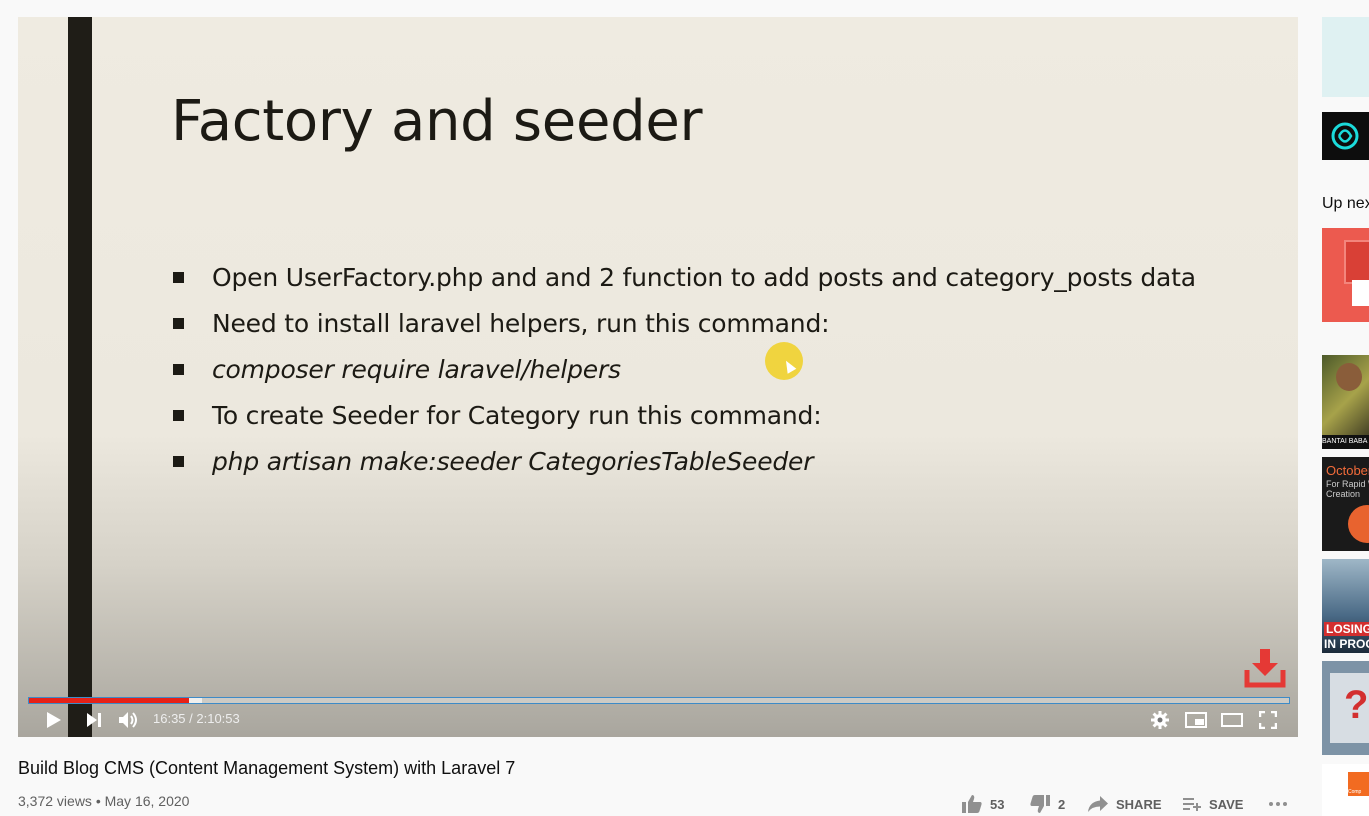  What do you see at coordinates (1098, 804) in the screenshot?
I see `share-icon` at bounding box center [1098, 804].